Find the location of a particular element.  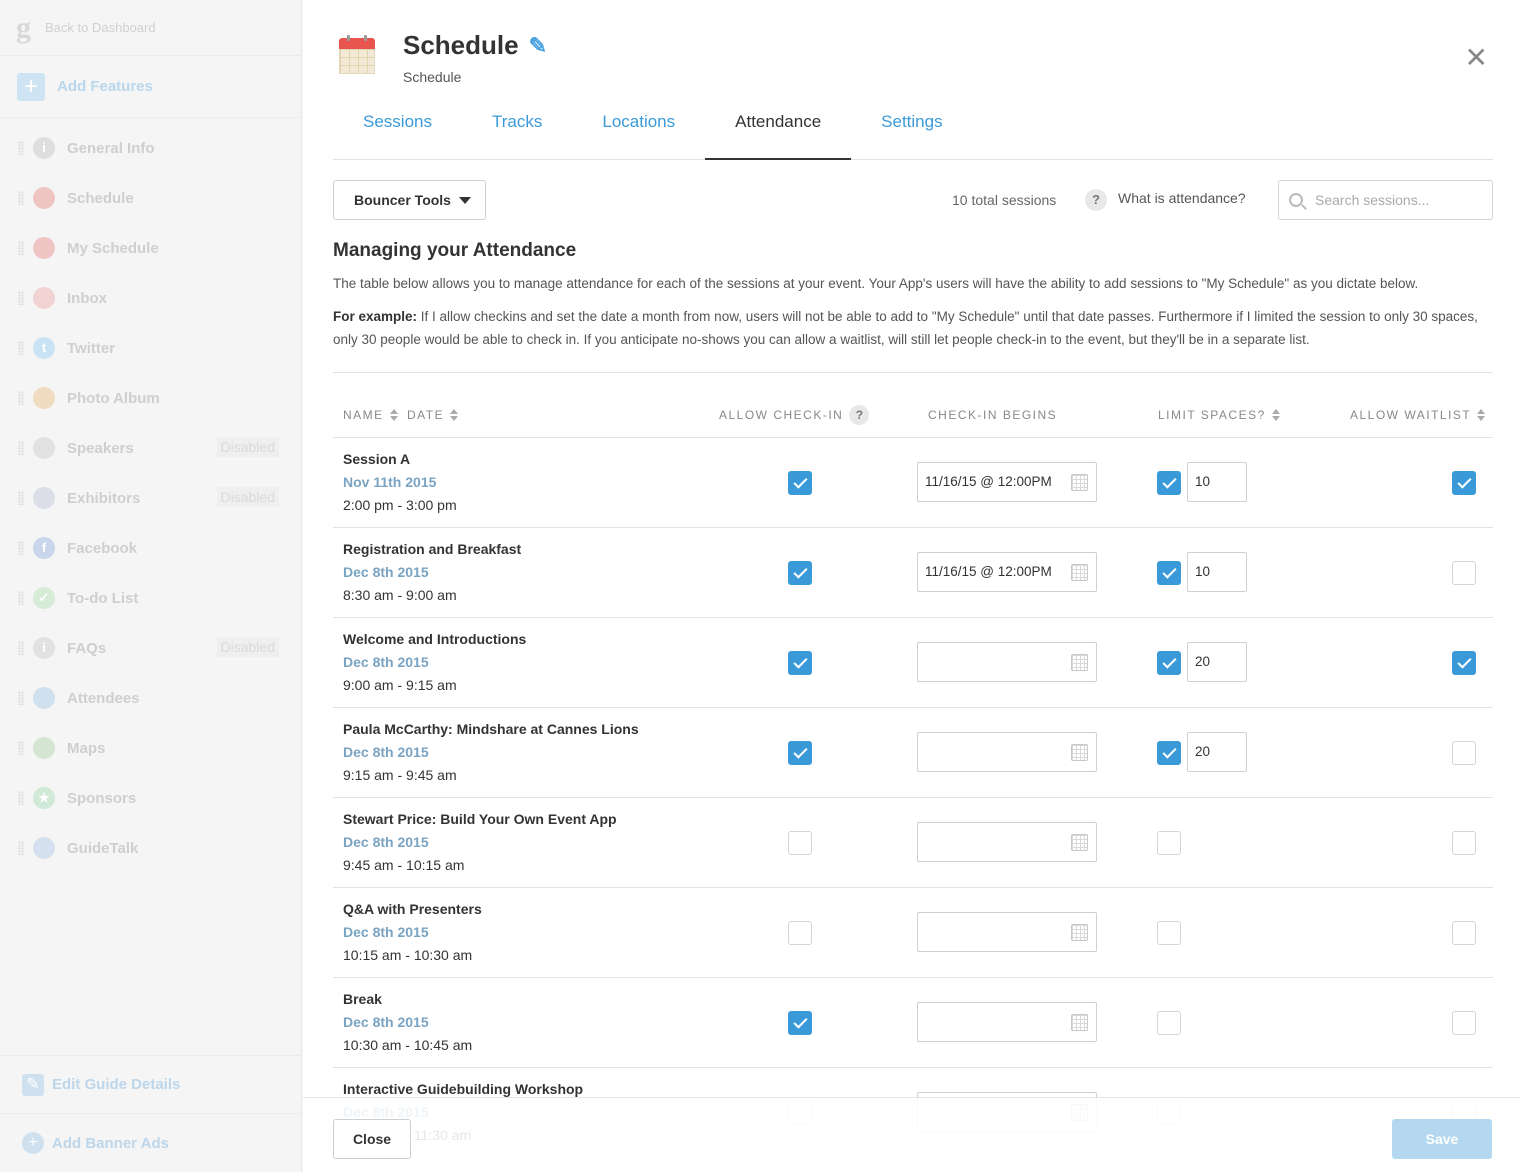

tab-sessions: Sessions is located at coordinates (397, 132).